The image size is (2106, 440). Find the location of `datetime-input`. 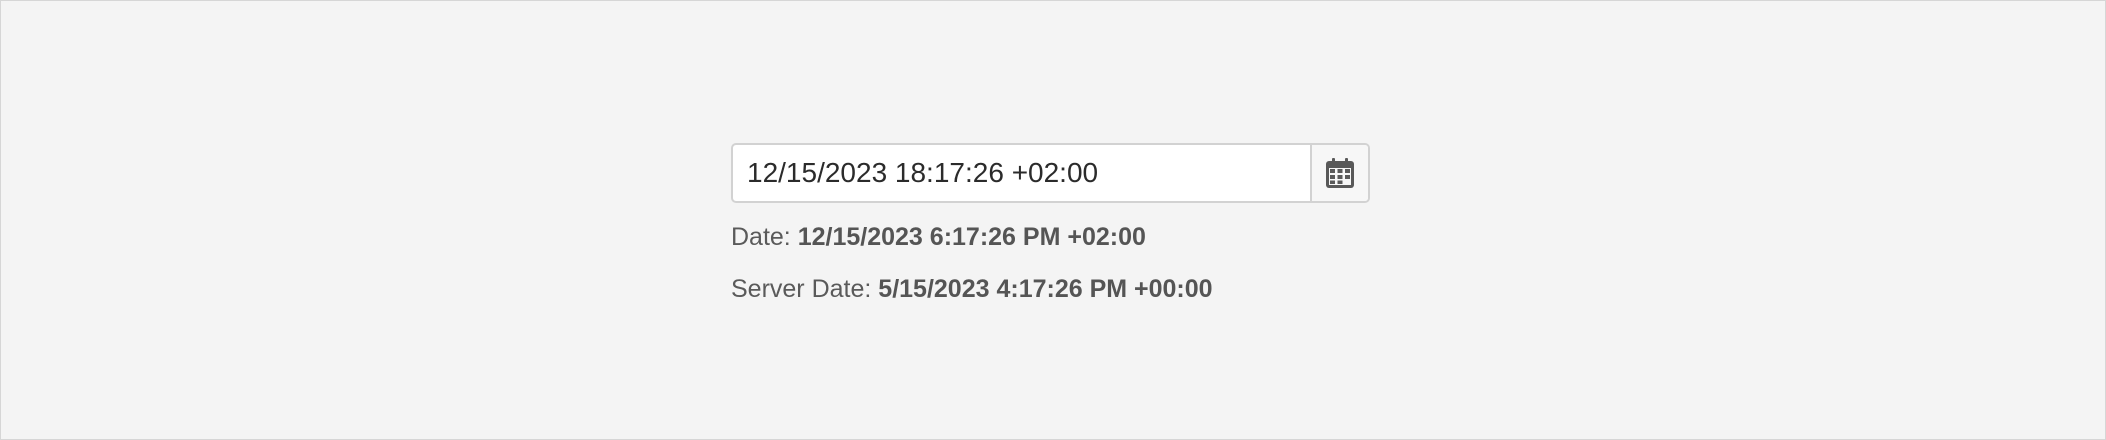

datetime-input is located at coordinates (1021, 173).